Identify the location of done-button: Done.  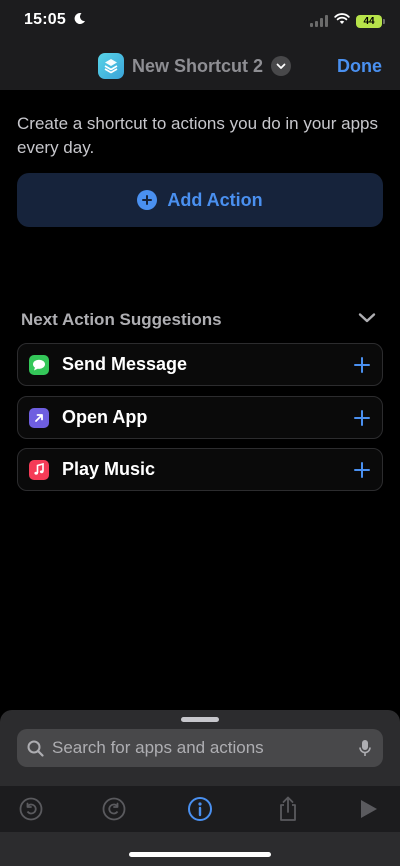
(359, 66).